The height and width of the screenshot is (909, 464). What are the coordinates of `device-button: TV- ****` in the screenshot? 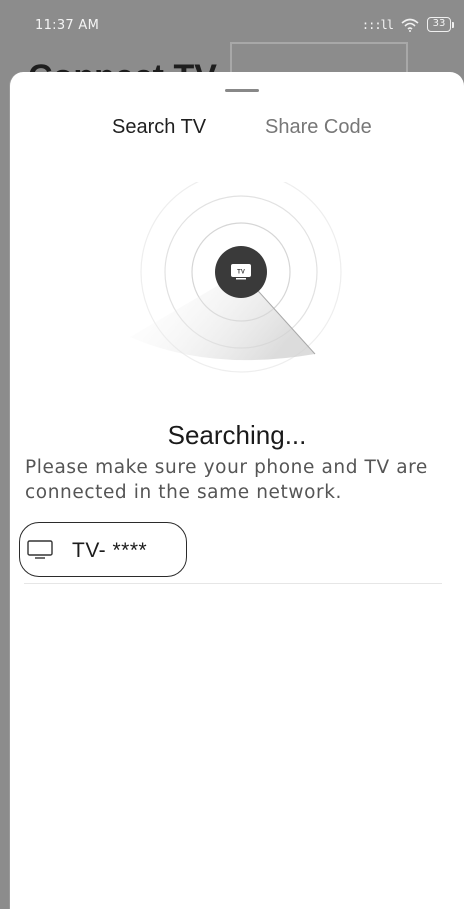 It's located at (103, 549).